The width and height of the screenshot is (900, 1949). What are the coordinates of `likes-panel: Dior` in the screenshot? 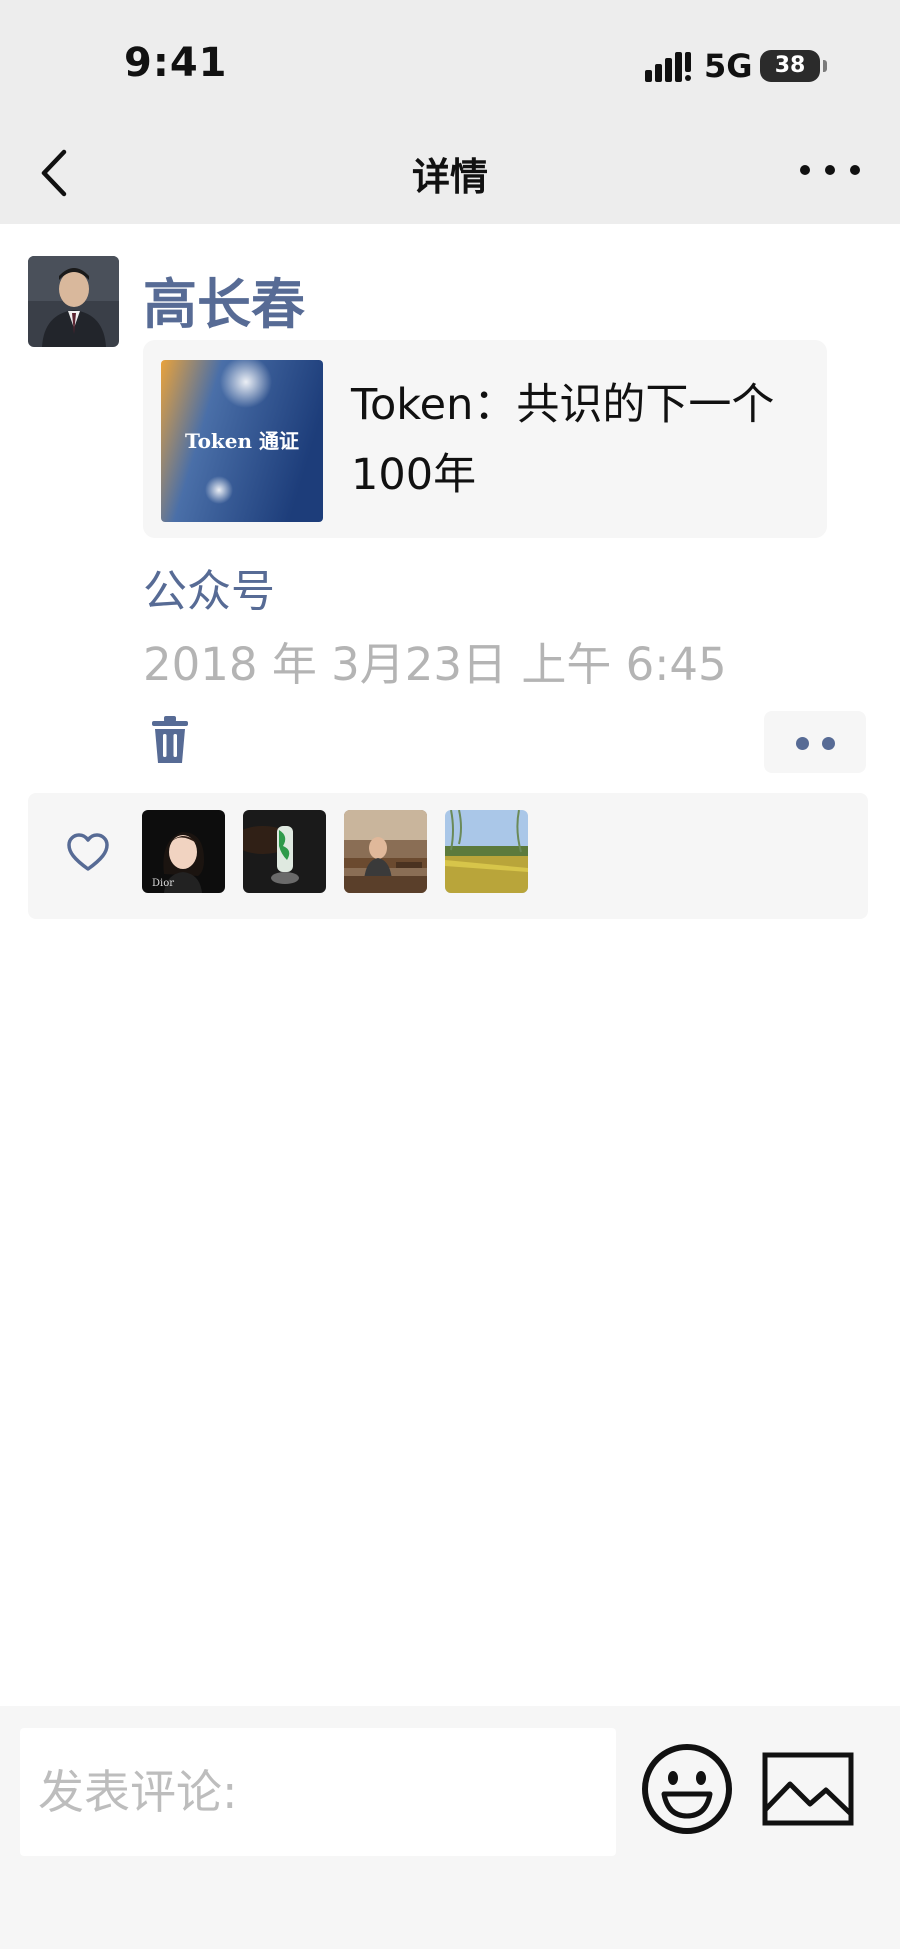 It's located at (448, 856).